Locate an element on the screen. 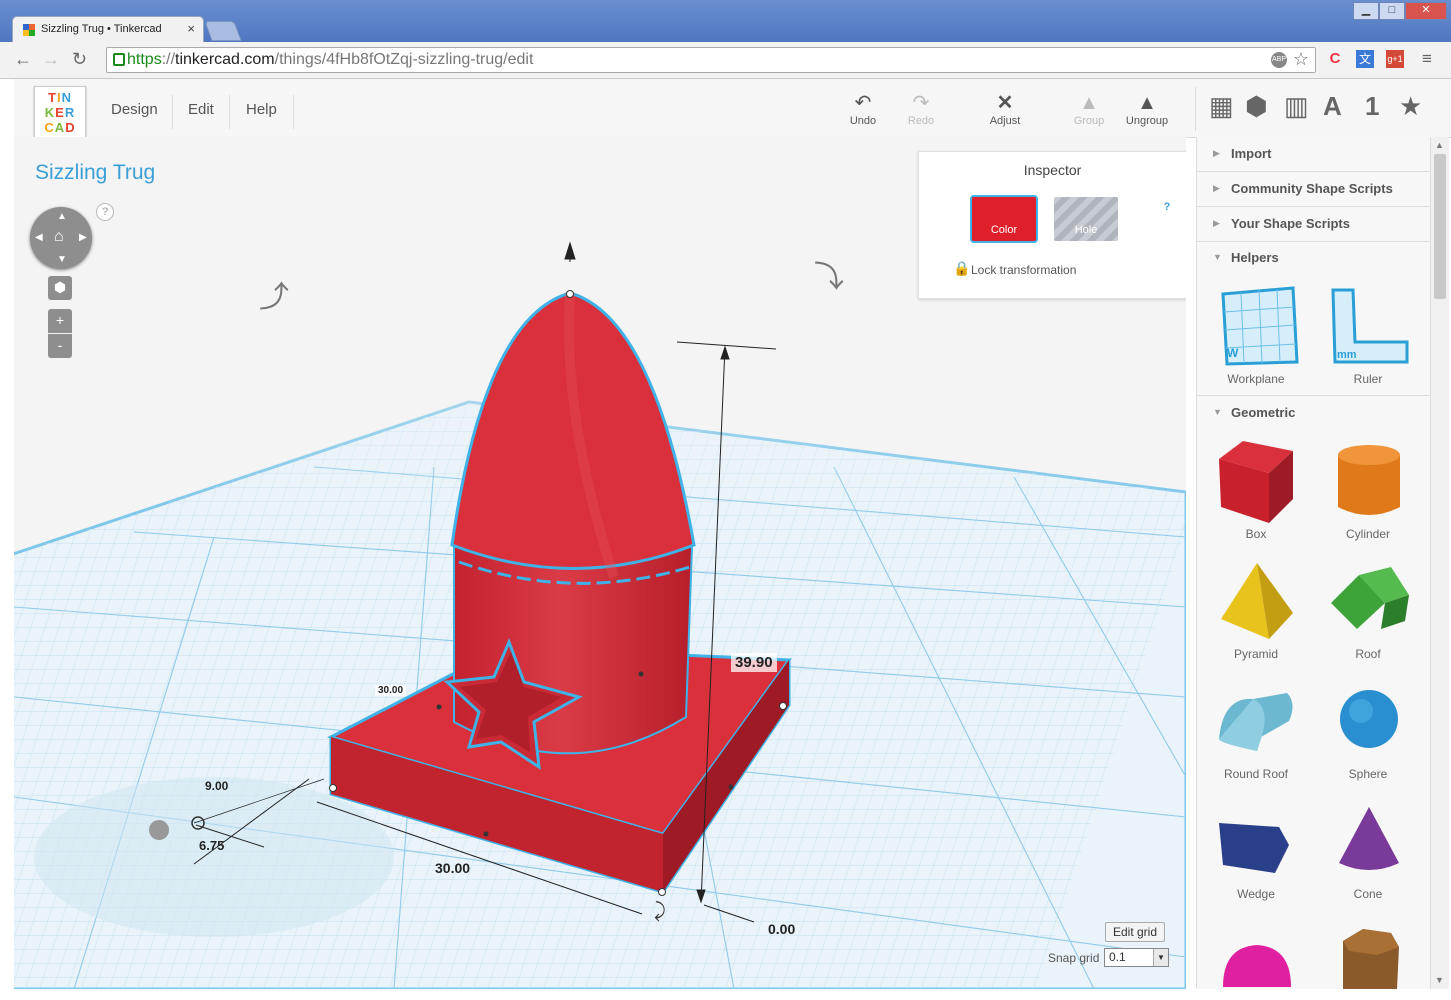  redo-button: ↷ Redo is located at coordinates (921, 110).